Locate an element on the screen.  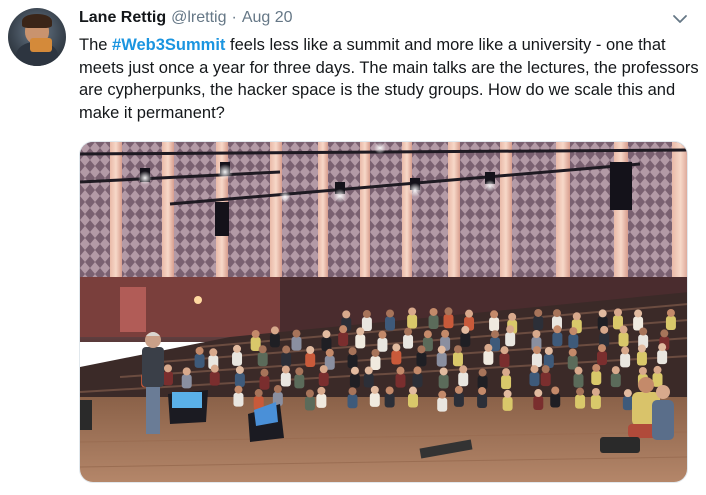
tweet-timestamp: Aug 20 is located at coordinates (267, 18).